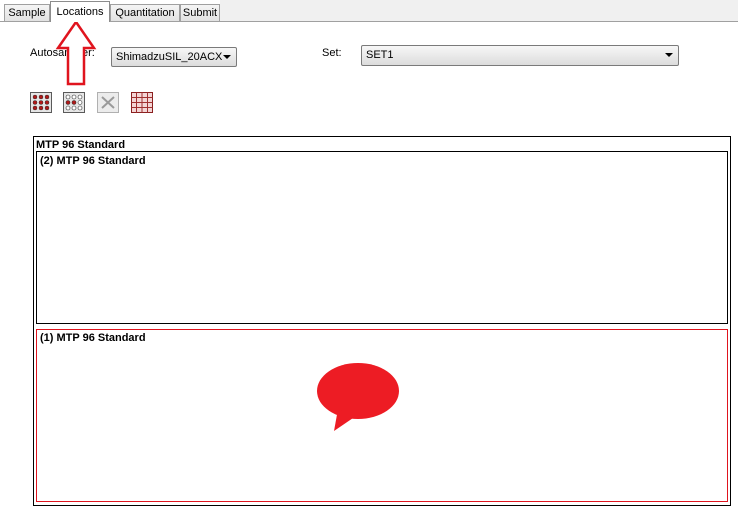 This screenshot has width=738, height=513. I want to click on tab-sample: Sample, so click(27, 12).